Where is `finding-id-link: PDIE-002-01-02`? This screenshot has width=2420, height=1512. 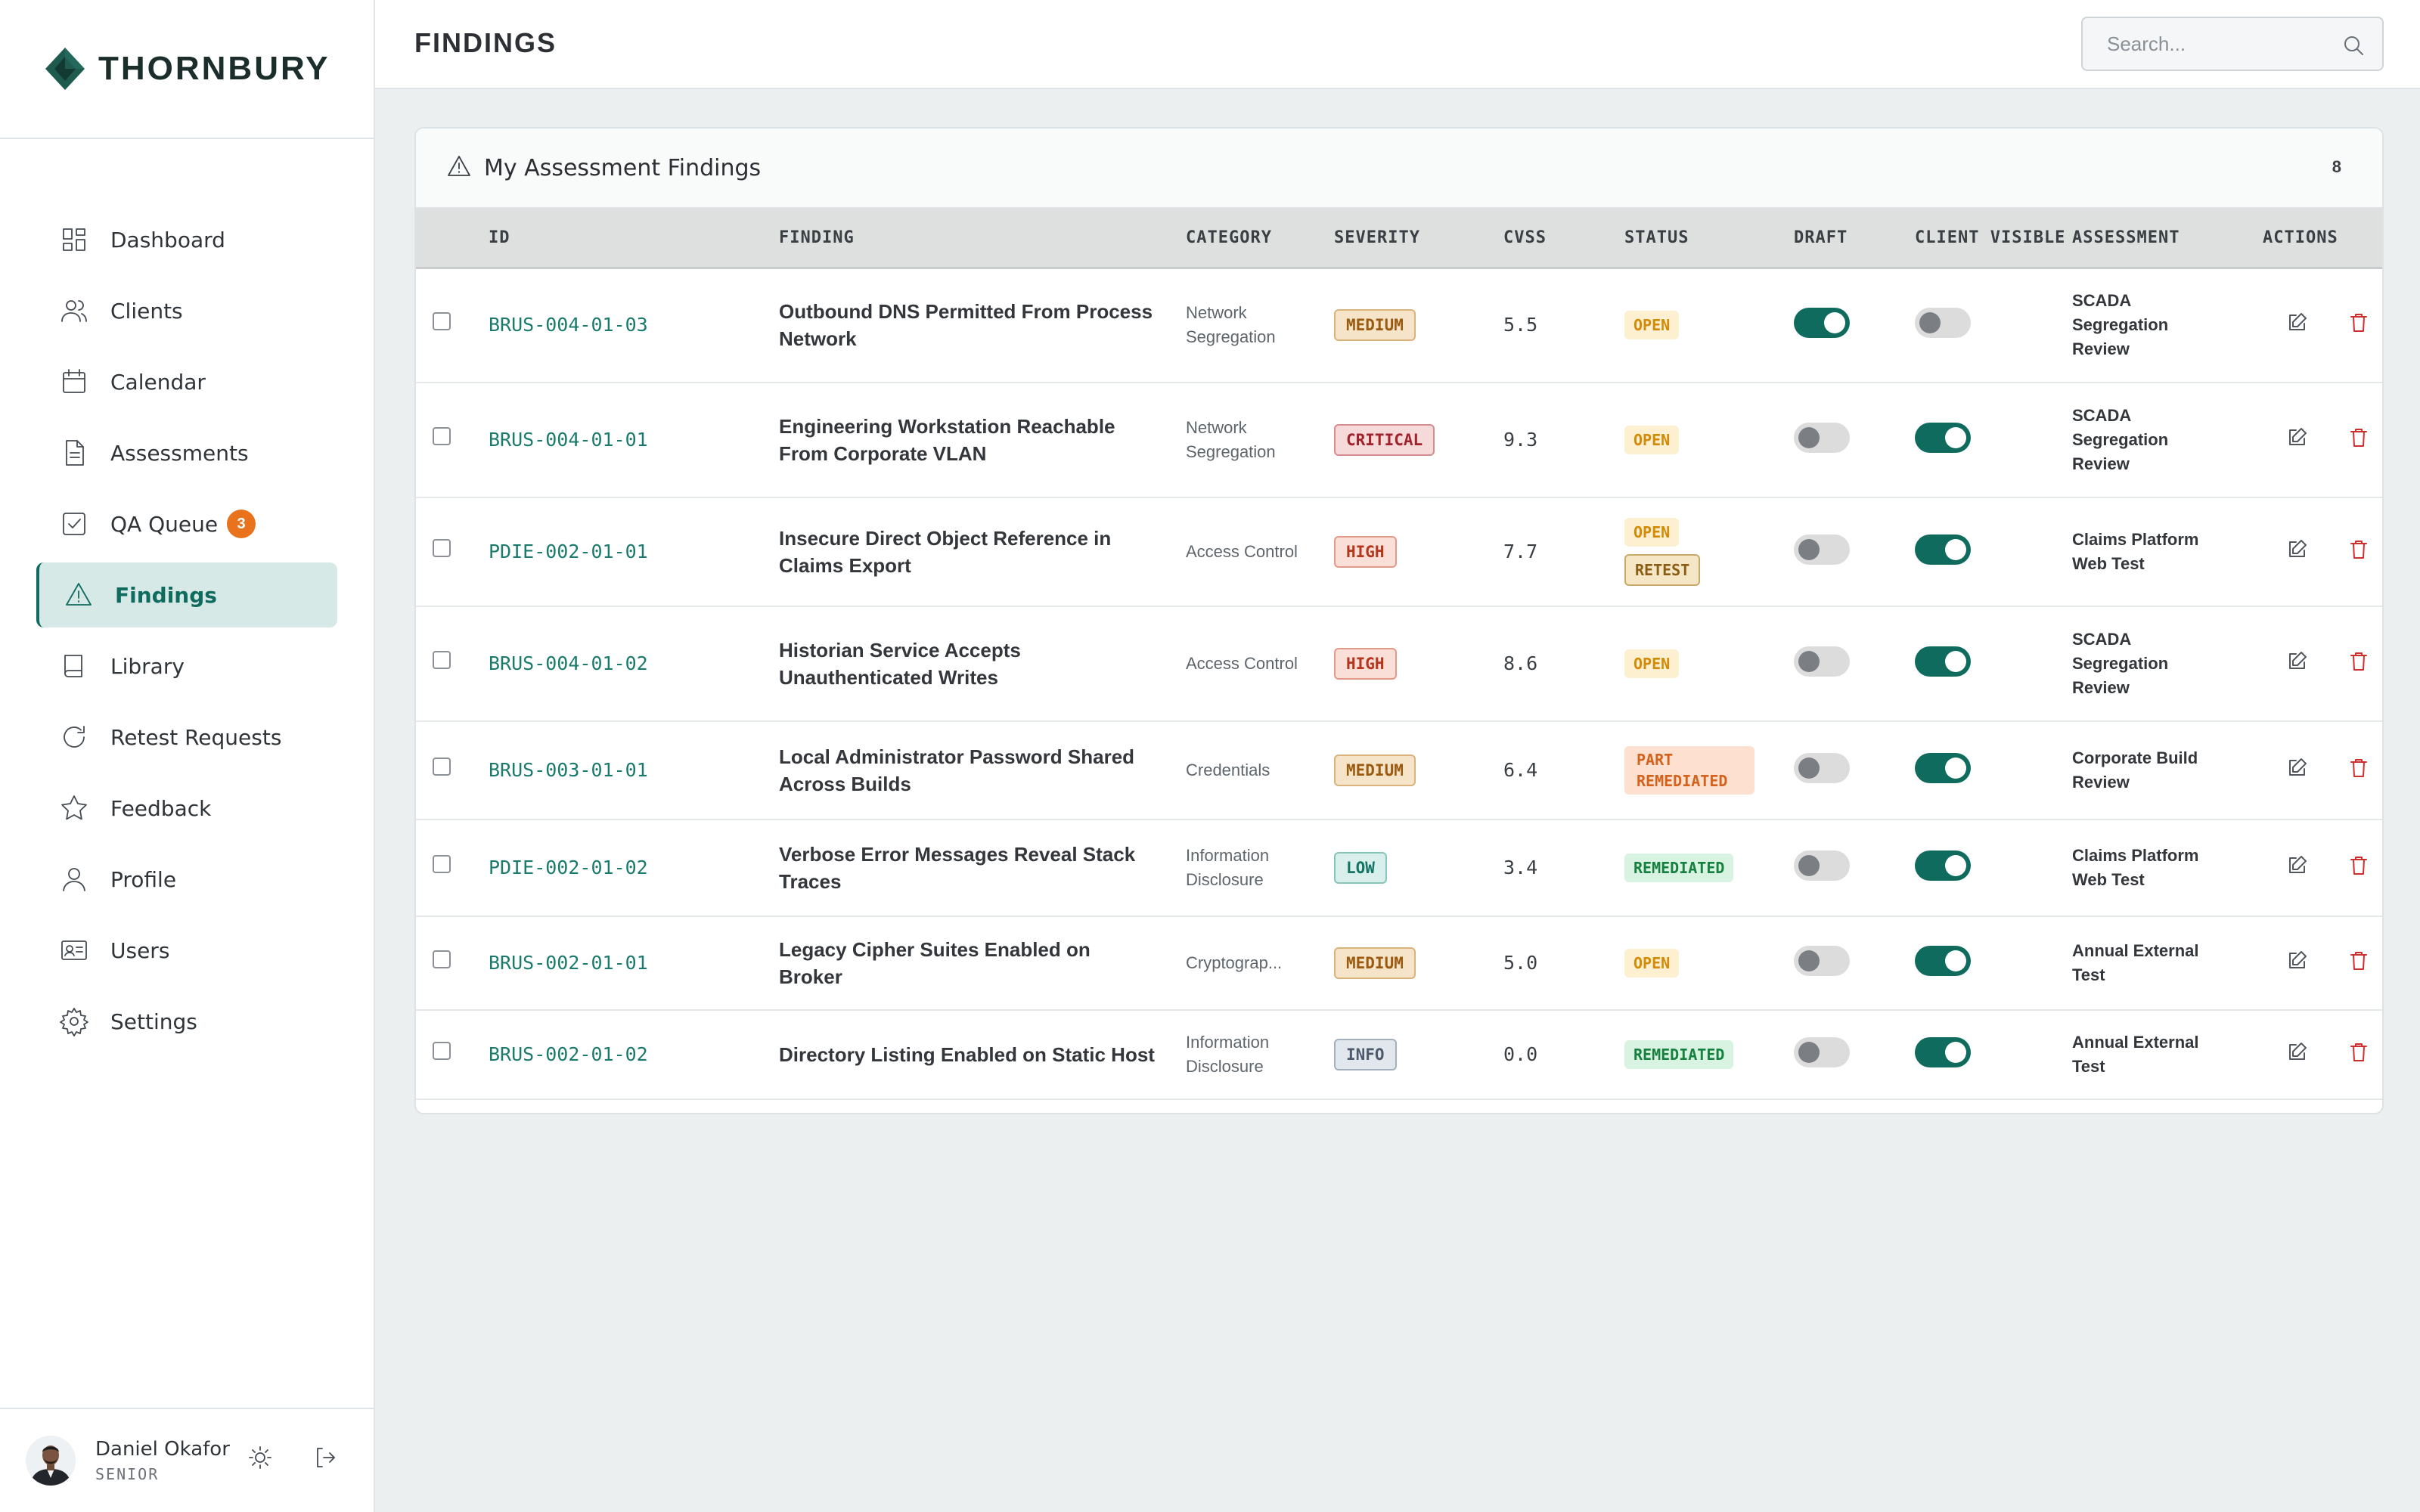 finding-id-link: PDIE-002-01-02 is located at coordinates (568, 867).